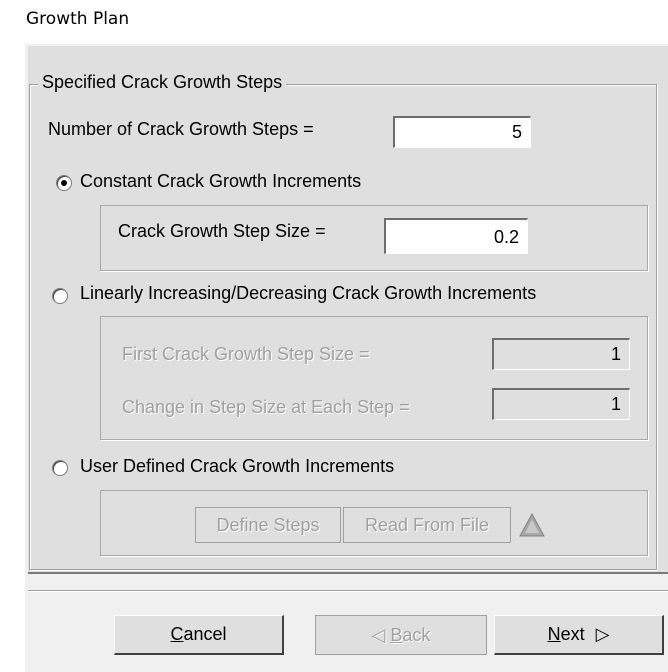 The image size is (668, 672). I want to click on next-mnemonic: N, so click(554, 634).